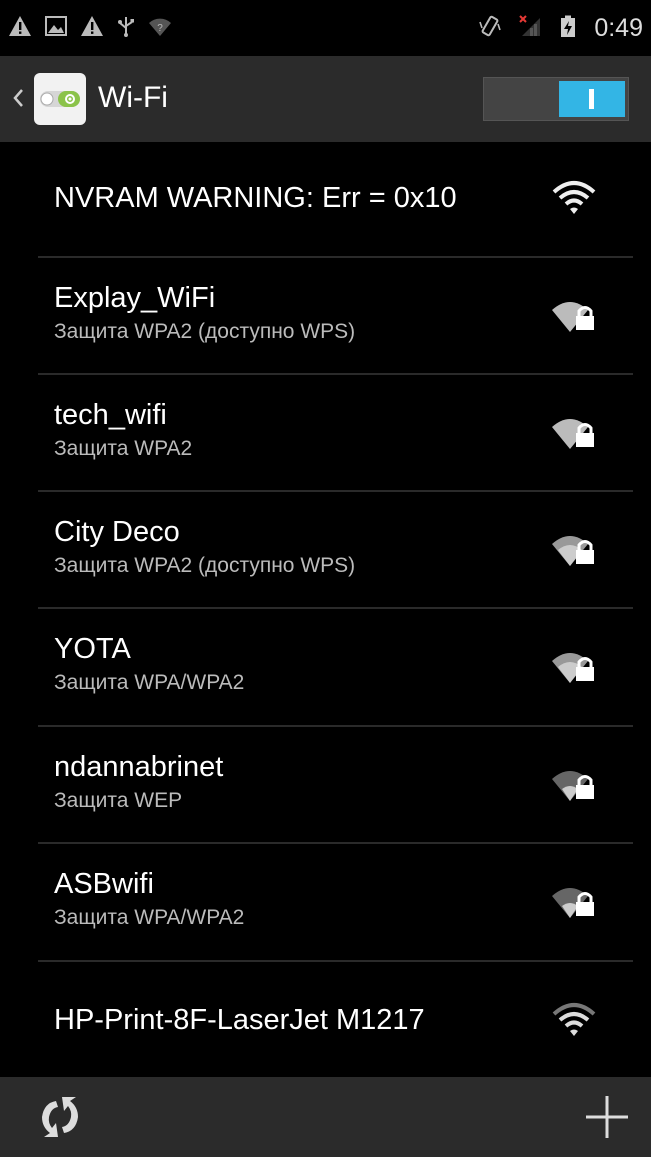 This screenshot has width=651, height=1157. I want to click on list-item: ndannabrinet Защита WEP, so click(325, 784).